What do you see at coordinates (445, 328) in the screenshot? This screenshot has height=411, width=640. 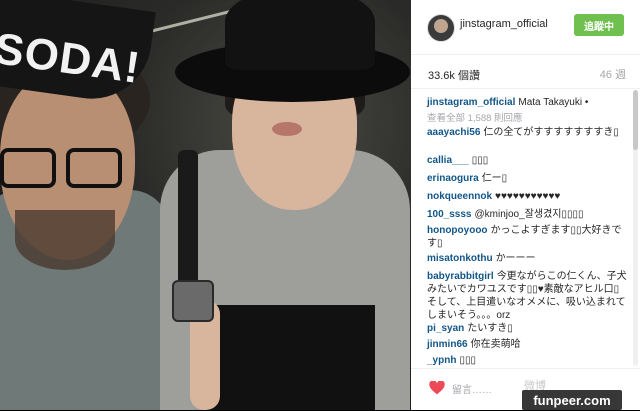 I see `comment-username: pi_syan` at bounding box center [445, 328].